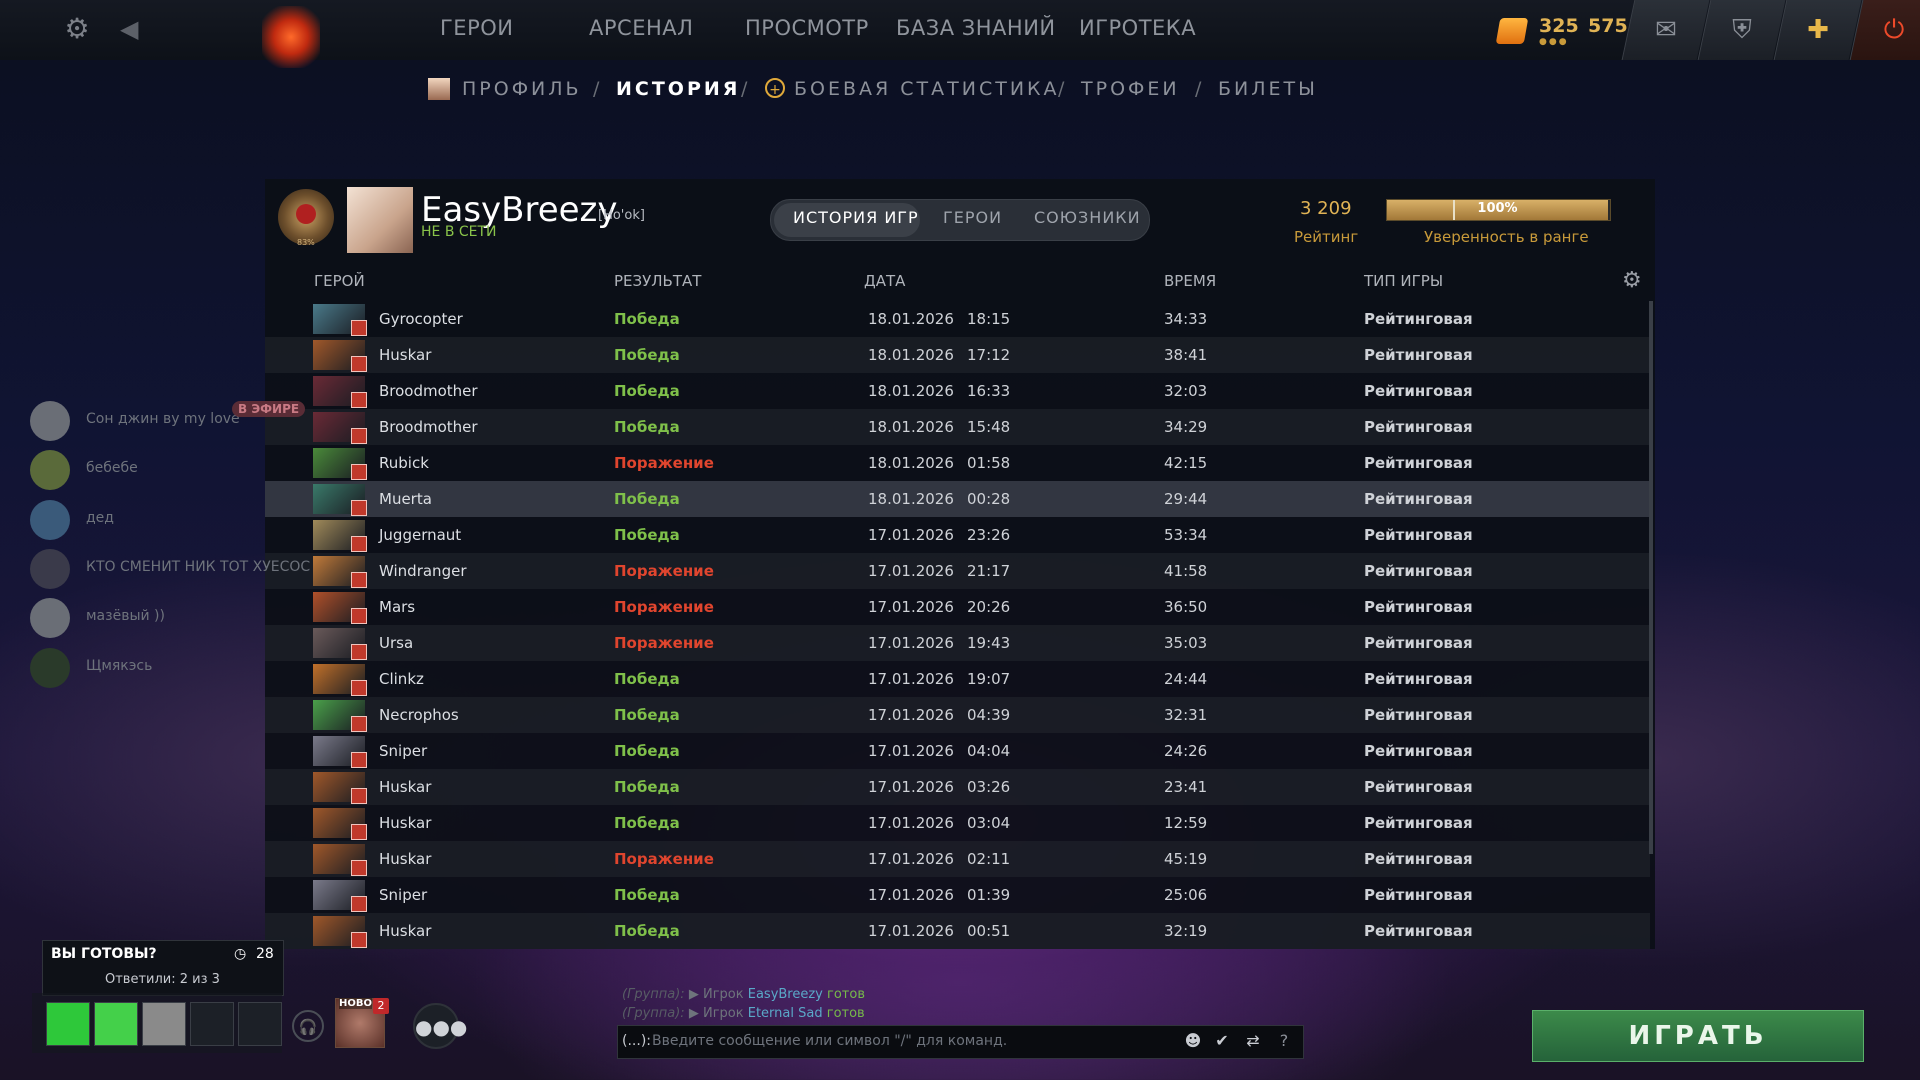 This screenshot has height=1080, width=1920. What do you see at coordinates (1190, 281) in the screenshot?
I see `column-header-duration: ВРЕМЯ` at bounding box center [1190, 281].